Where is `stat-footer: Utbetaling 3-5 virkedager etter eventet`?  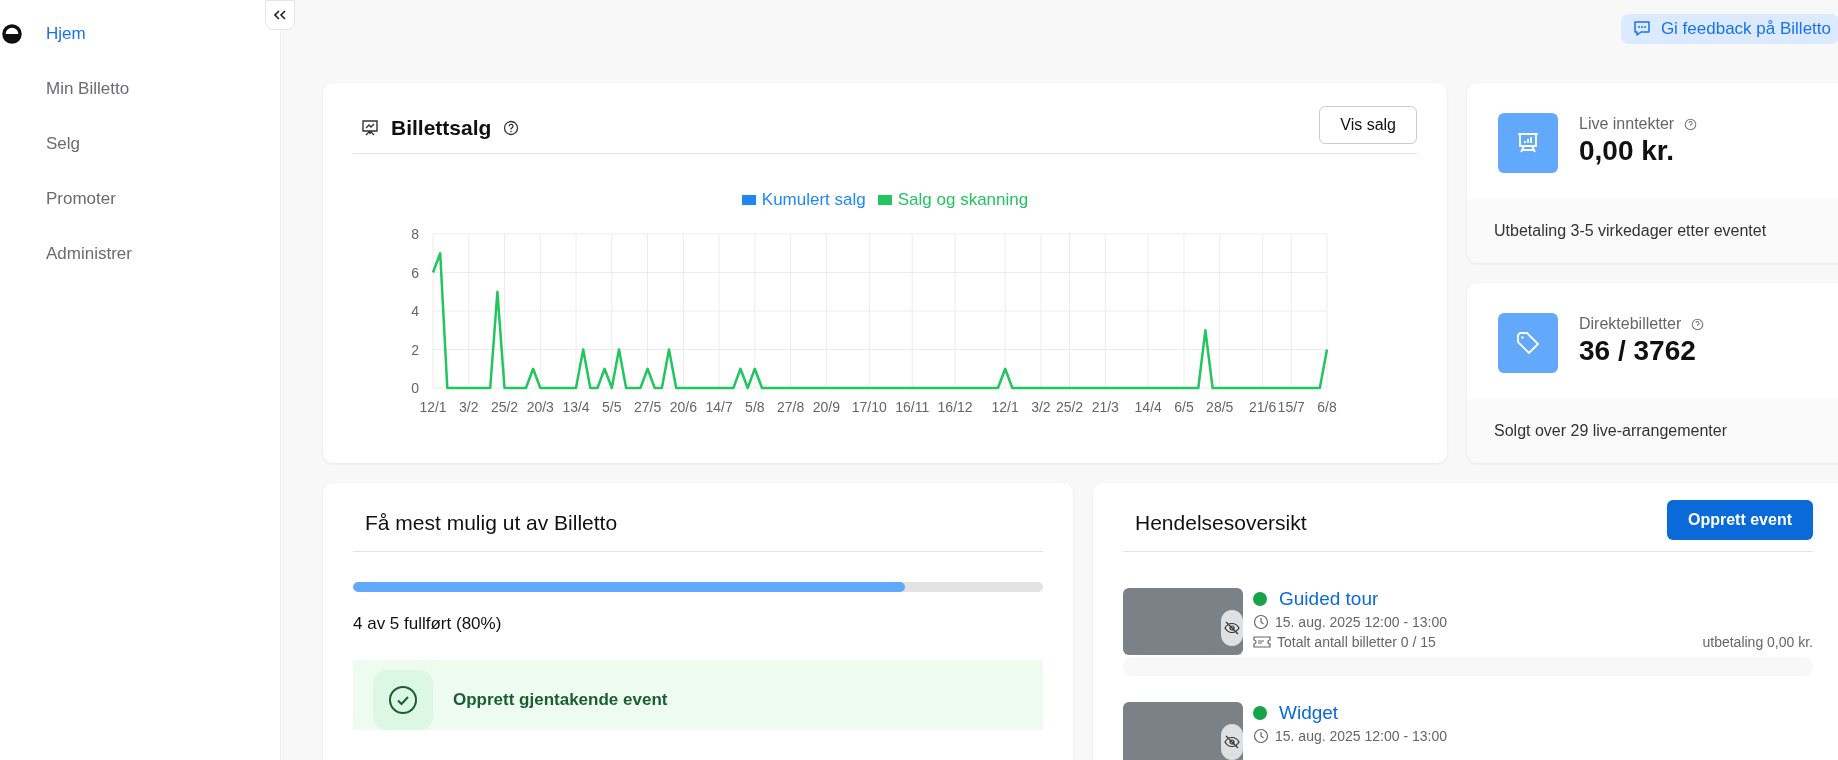 stat-footer: Utbetaling 3-5 virkedager etter eventet is located at coordinates (1652, 231).